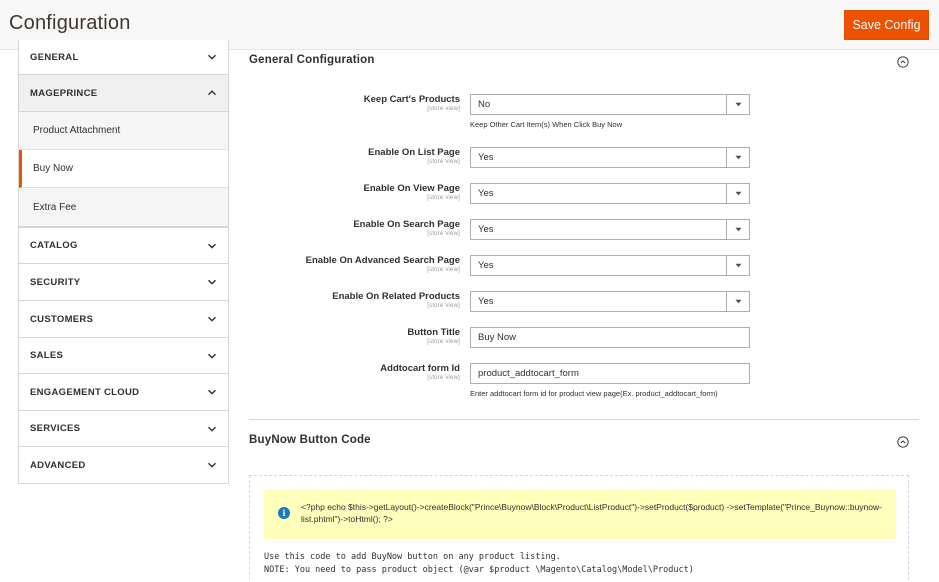  I want to click on sidebar-section-advanced: ADVANCED, so click(123, 465).